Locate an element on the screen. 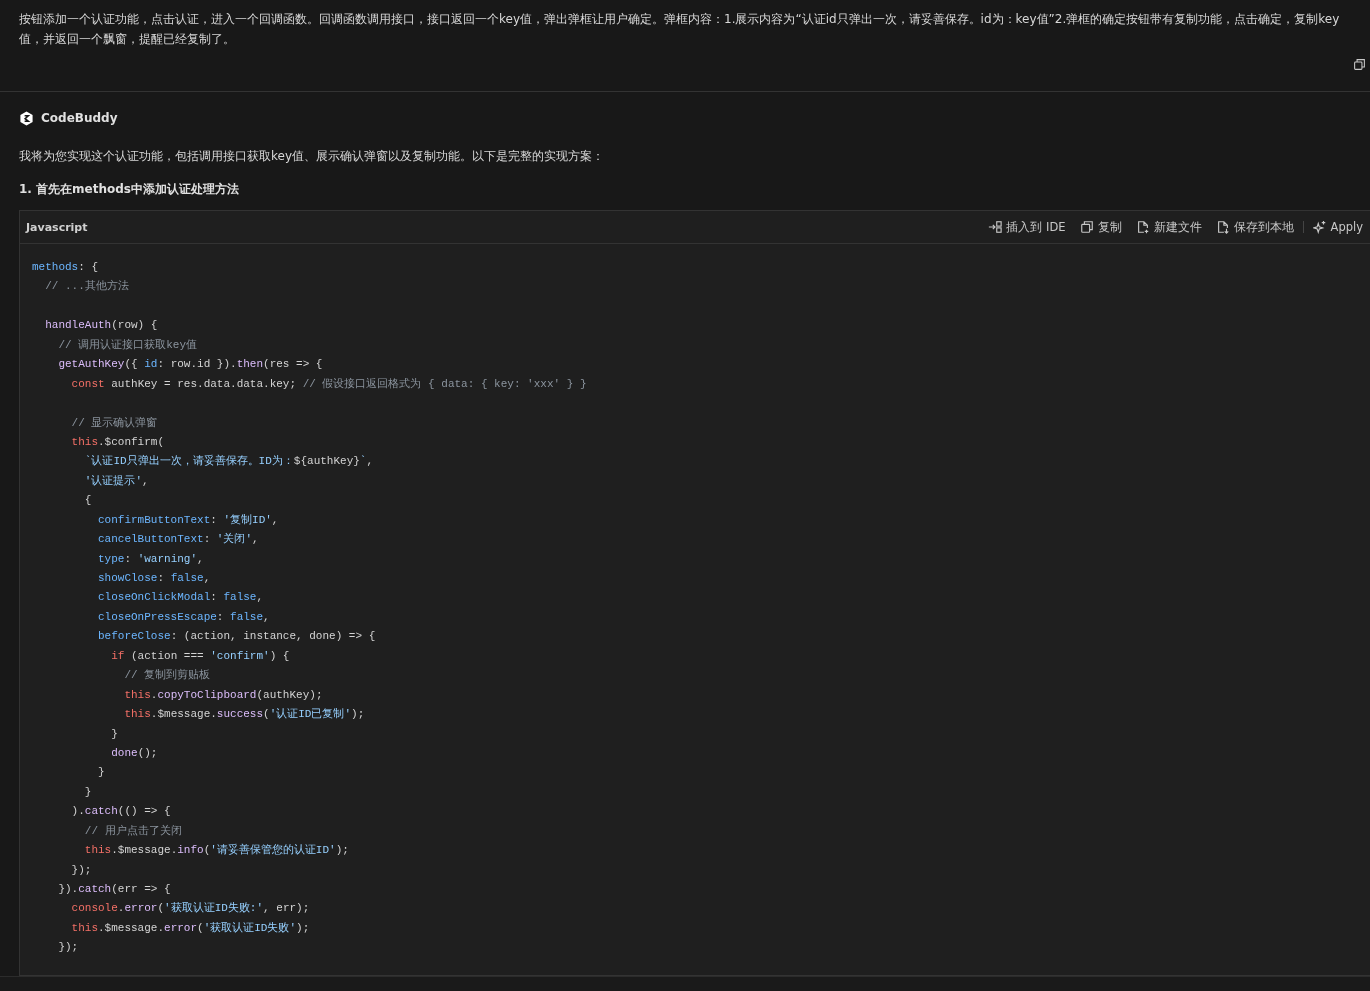 The width and height of the screenshot is (1370, 991). insert-icon is located at coordinates (995, 227).